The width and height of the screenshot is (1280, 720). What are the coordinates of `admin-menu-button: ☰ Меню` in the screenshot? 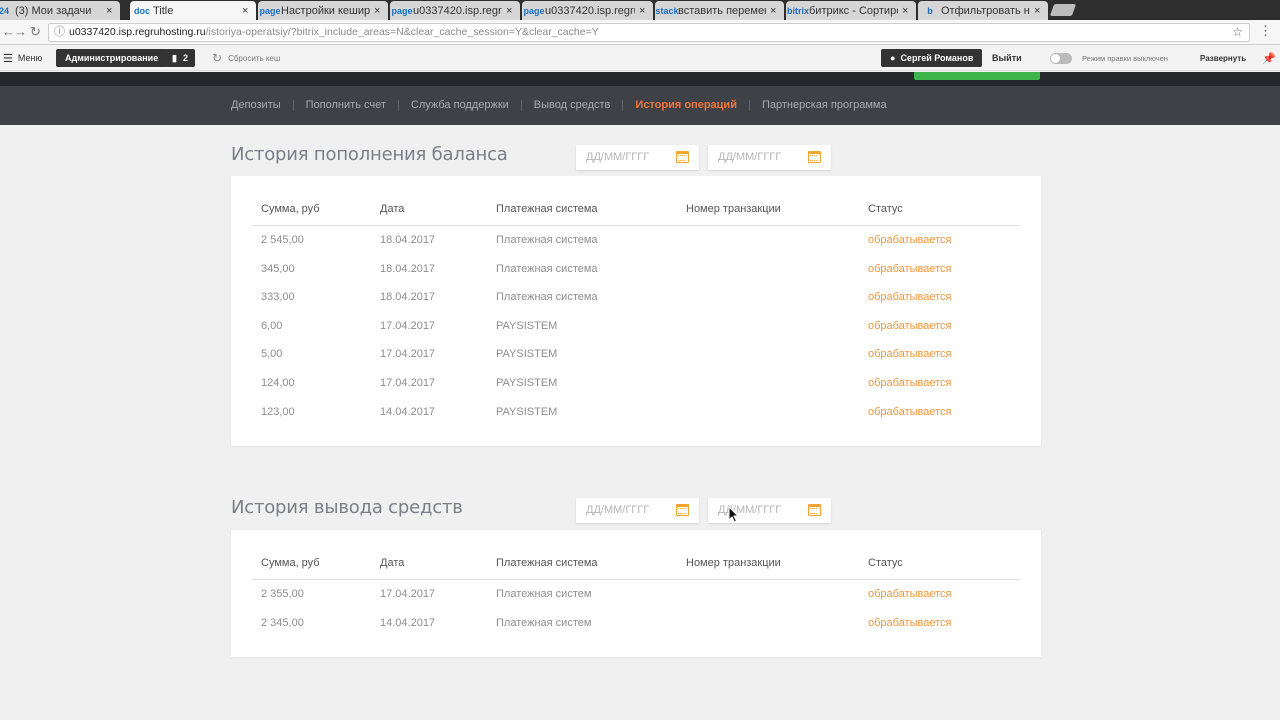 It's located at (22, 58).